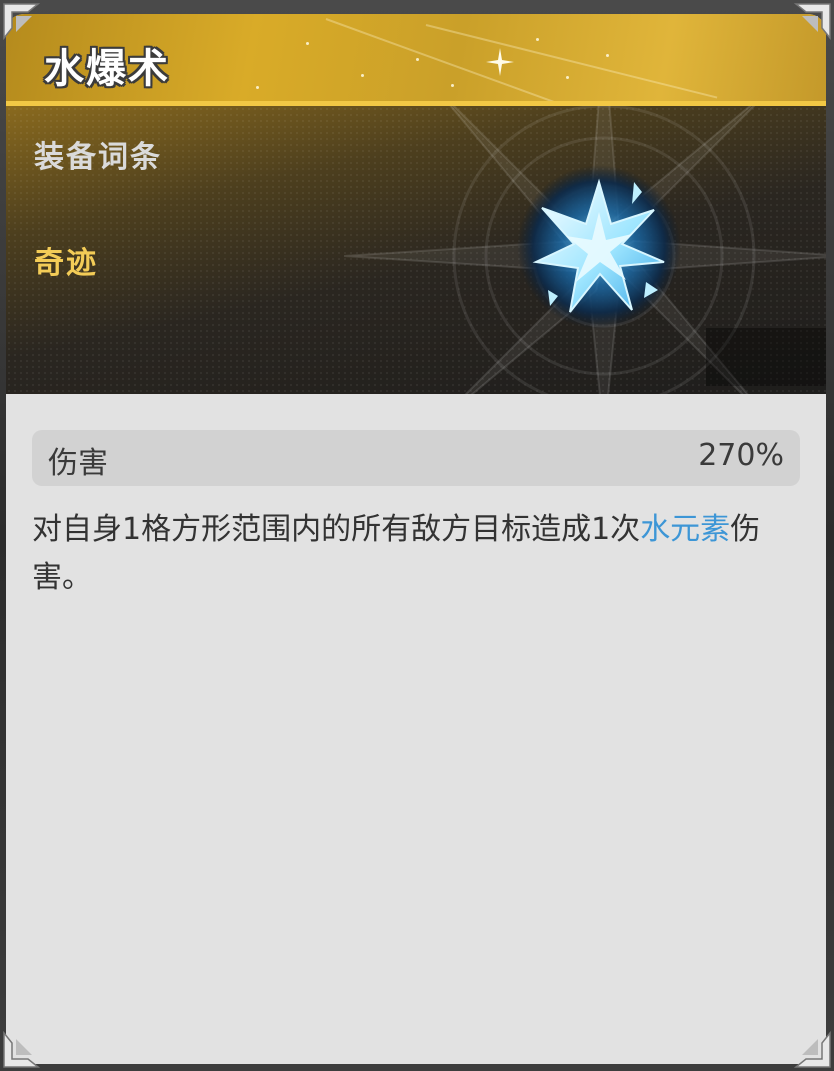  I want to click on sparkle-icon, so click(500, 62).